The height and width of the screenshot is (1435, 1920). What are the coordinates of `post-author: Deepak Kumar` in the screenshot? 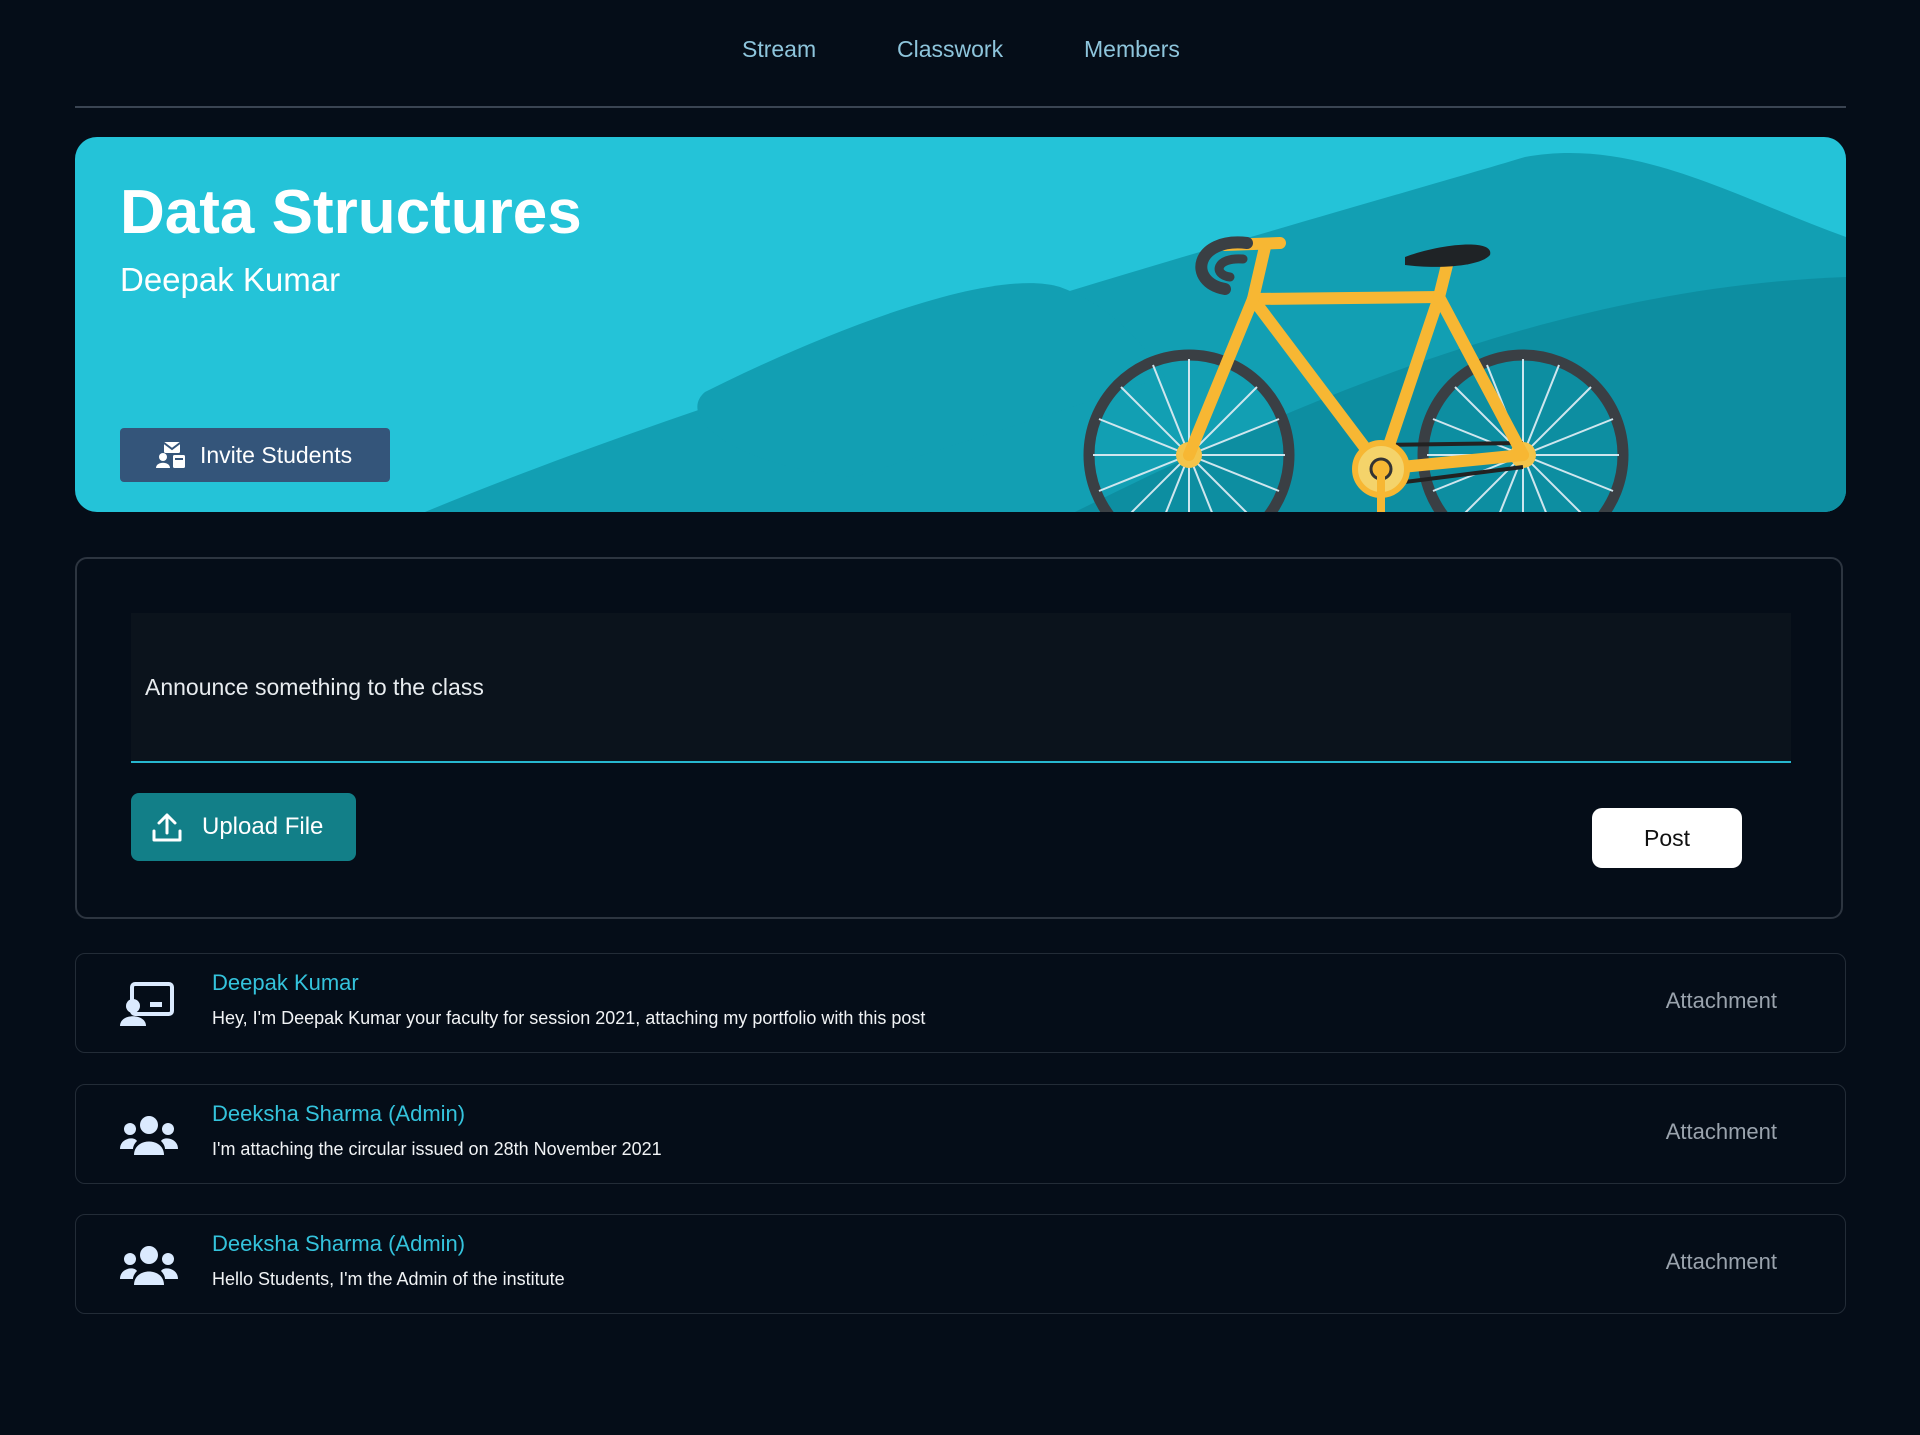 It's located at (285, 983).